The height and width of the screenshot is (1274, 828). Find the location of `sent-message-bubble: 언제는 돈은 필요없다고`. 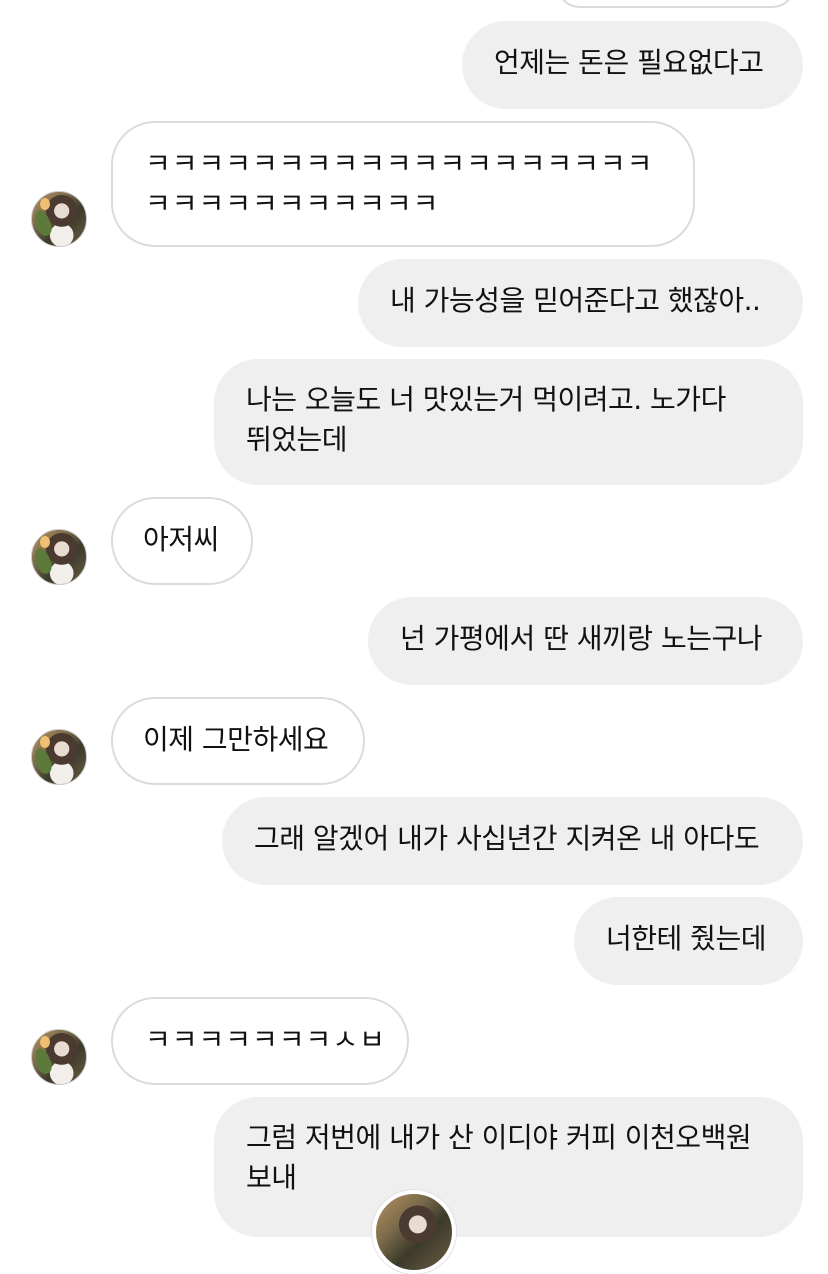

sent-message-bubble: 언제는 돈은 필요없다고 is located at coordinates (632, 65).